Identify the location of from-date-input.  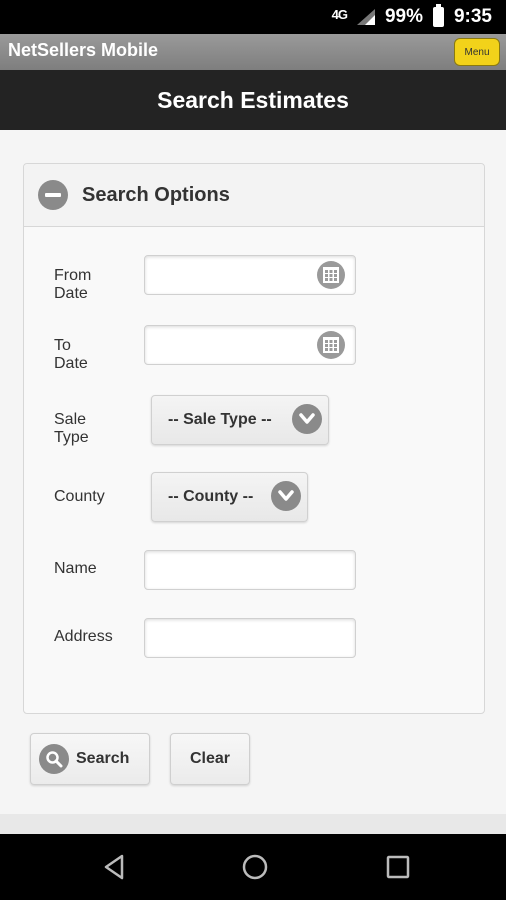
(250, 275).